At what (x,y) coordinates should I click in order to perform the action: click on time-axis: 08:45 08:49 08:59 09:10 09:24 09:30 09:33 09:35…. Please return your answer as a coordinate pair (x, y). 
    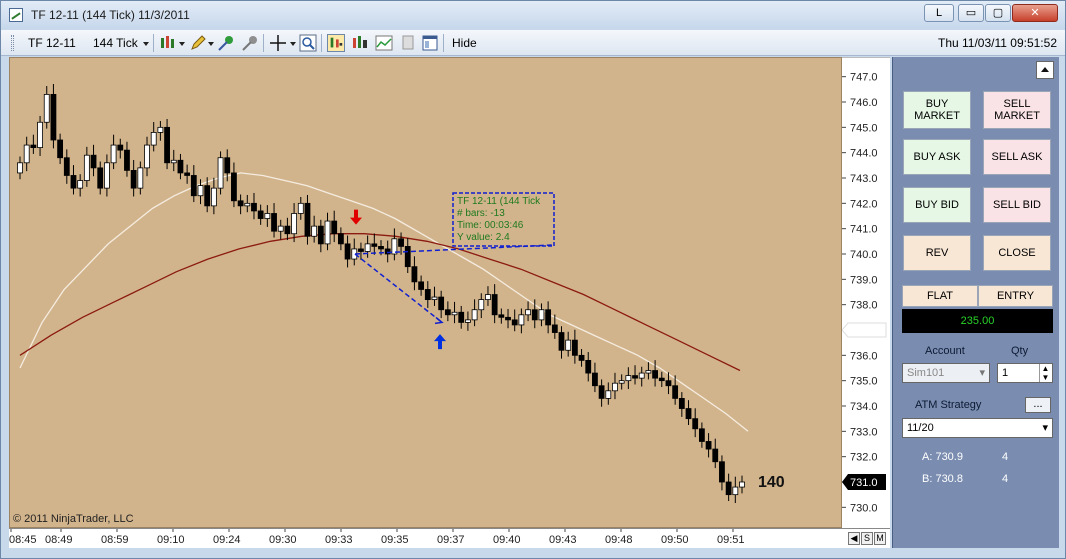
    Looking at the image, I should click on (449, 538).